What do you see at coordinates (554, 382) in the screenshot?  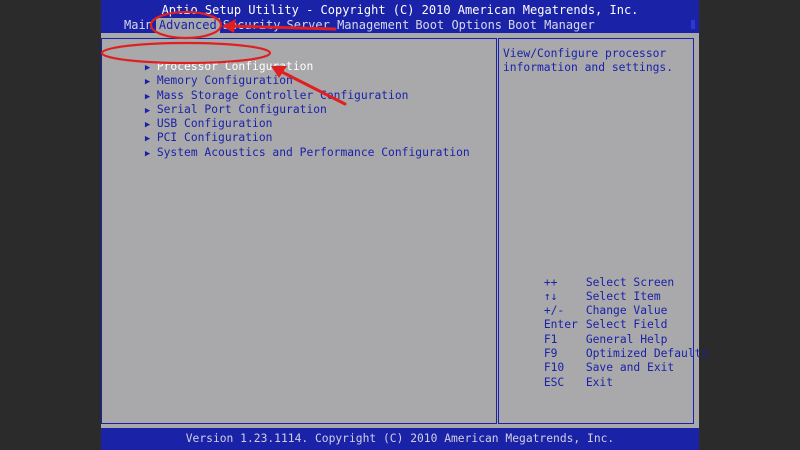 I see `key-label: ESC` at bounding box center [554, 382].